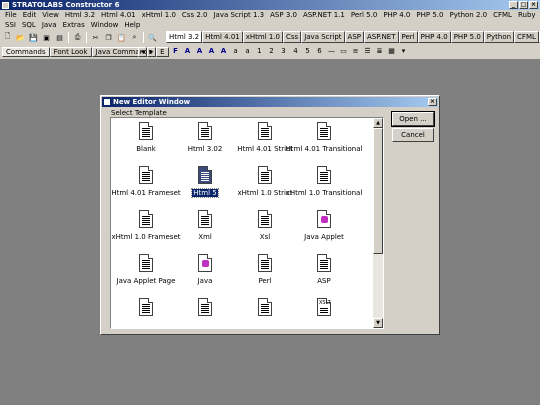  I want to click on language-tab: Html 4.01, so click(222, 37).